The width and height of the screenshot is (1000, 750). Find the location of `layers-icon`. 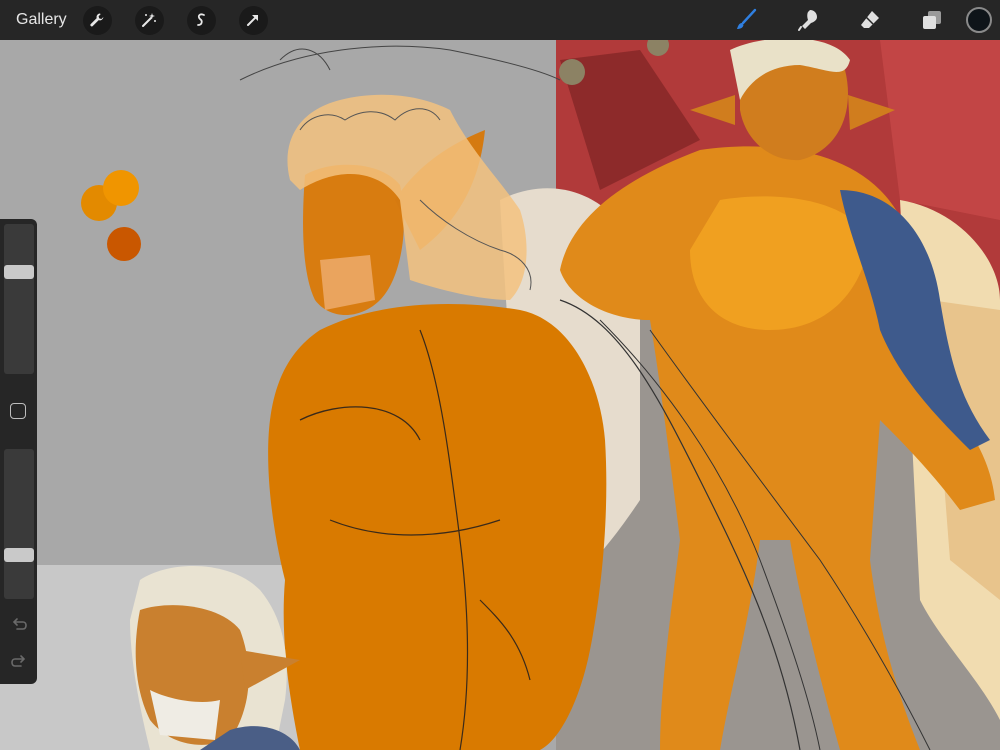

layers-icon is located at coordinates (932, 20).